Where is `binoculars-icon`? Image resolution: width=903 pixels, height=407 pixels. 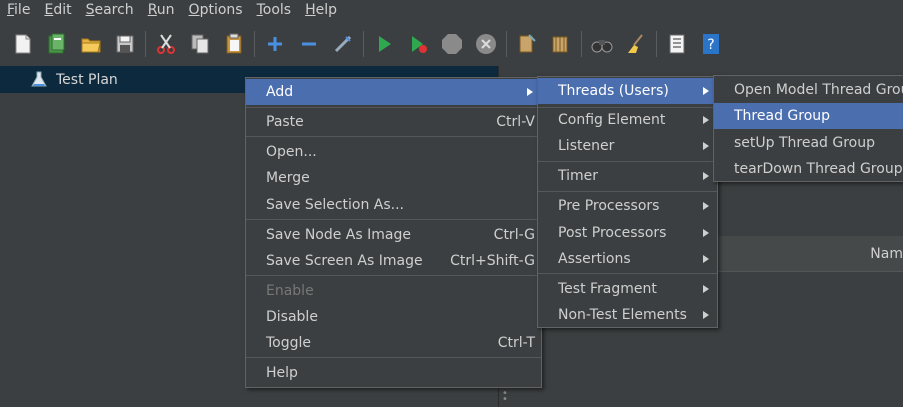 binoculars-icon is located at coordinates (602, 46).